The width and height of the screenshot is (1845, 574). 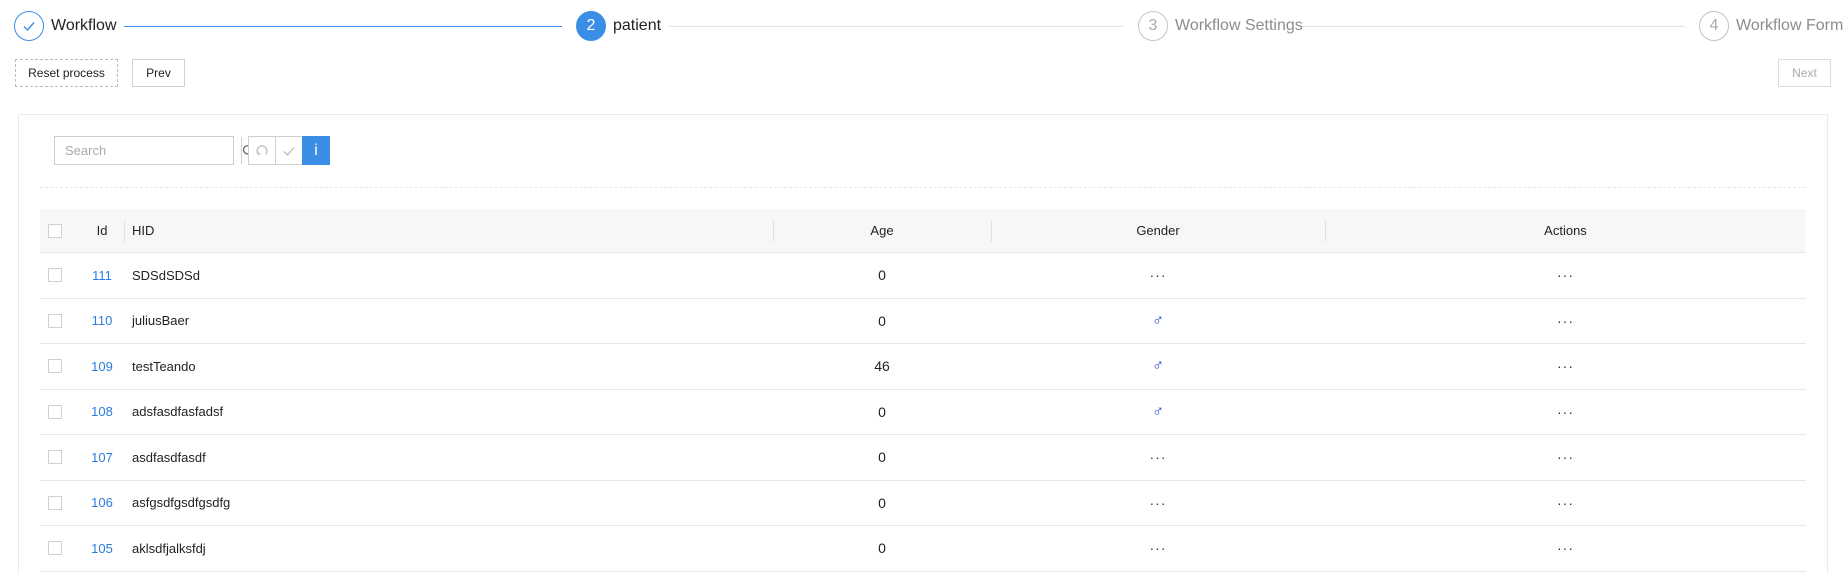 I want to click on header-age: Age, so click(x=882, y=230).